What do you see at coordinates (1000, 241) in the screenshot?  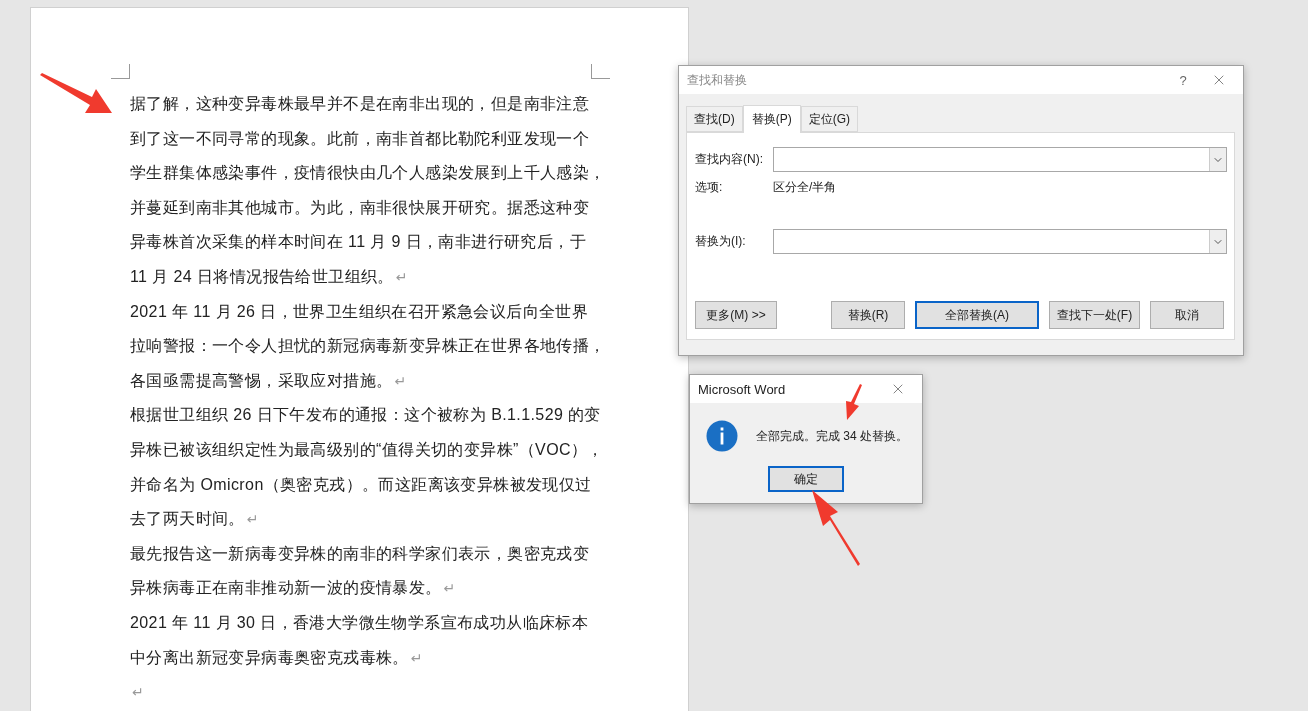 I see `replace-field` at bounding box center [1000, 241].